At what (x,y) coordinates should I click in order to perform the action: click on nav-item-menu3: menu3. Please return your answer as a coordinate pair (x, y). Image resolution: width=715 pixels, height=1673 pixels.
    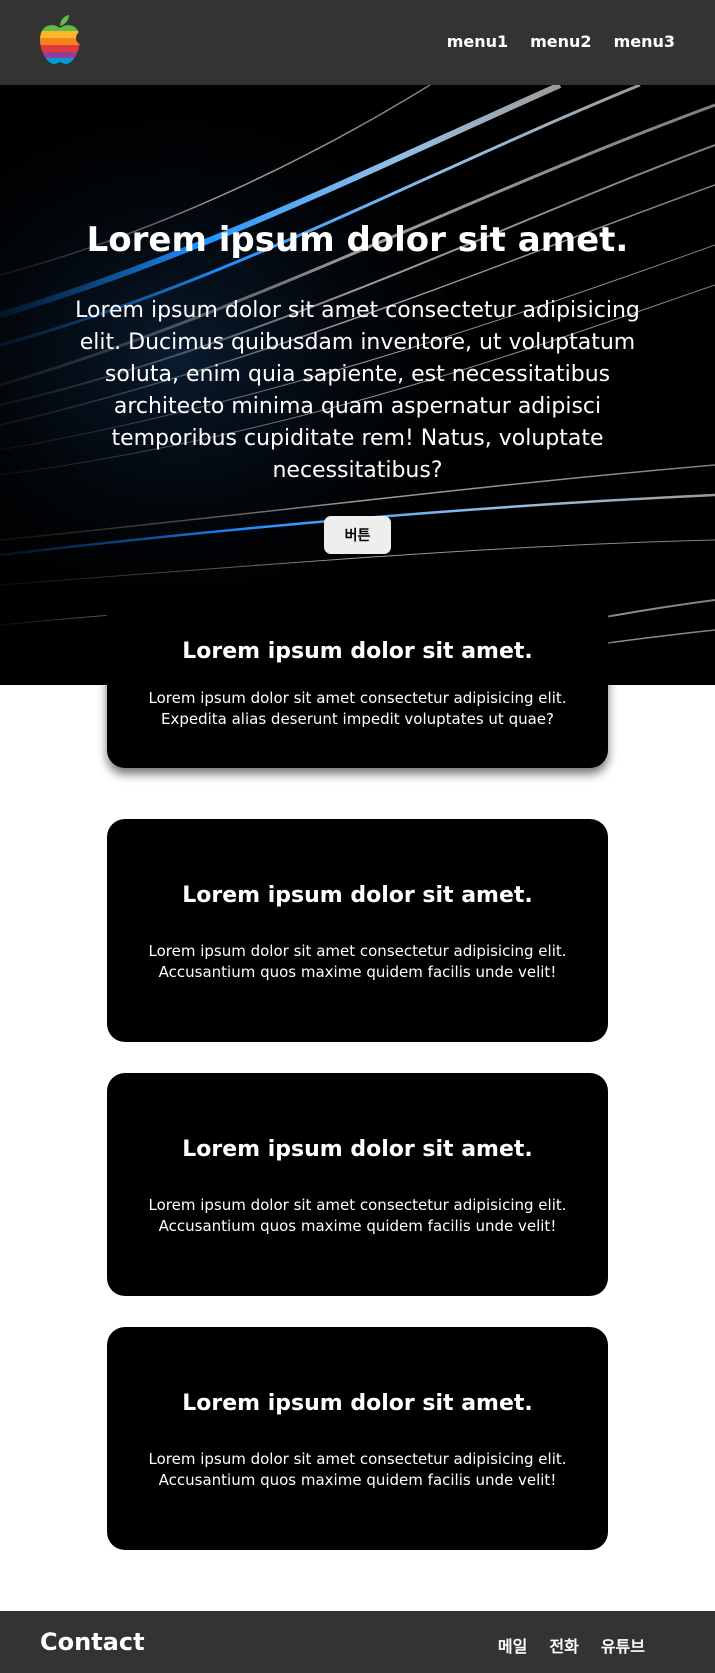
    Looking at the image, I should click on (644, 41).